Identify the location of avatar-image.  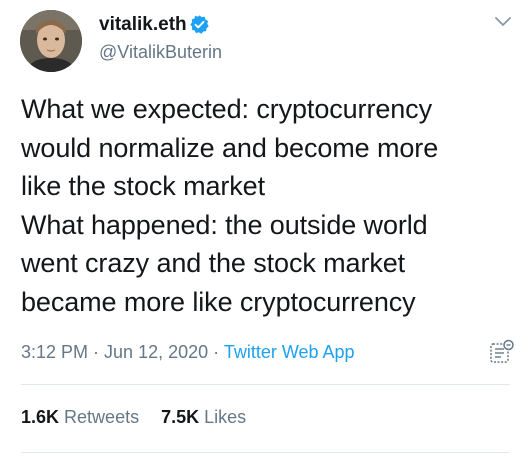
(51, 41).